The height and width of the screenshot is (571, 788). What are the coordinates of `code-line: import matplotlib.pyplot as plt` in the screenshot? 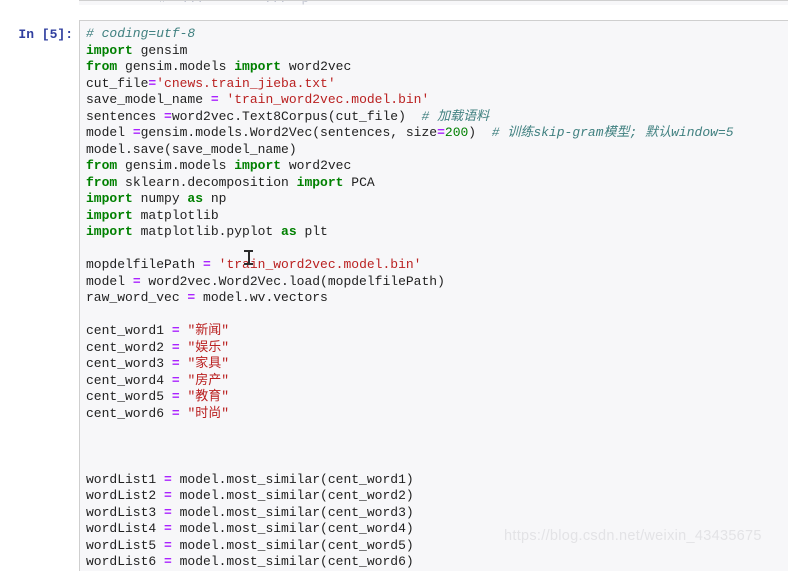 It's located at (437, 232).